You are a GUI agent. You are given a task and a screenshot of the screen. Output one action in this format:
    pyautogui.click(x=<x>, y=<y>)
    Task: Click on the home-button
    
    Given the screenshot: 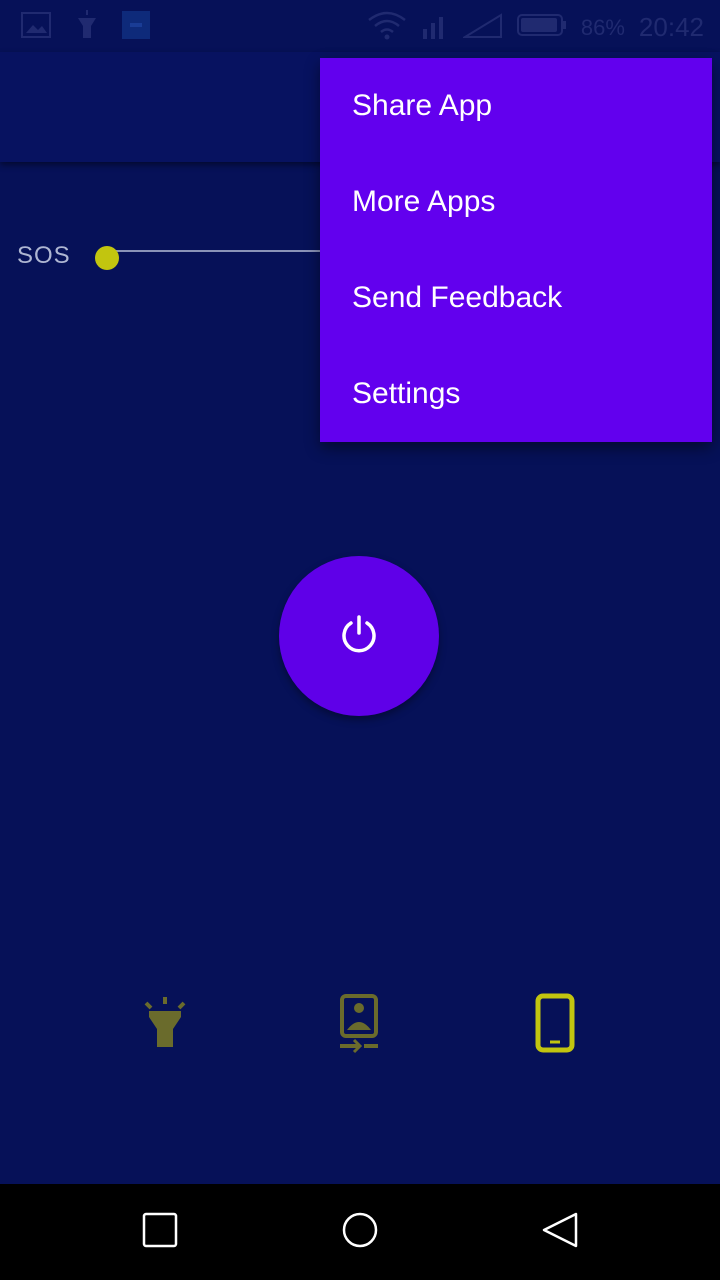 What is the action you would take?
    pyautogui.click(x=360, y=1232)
    